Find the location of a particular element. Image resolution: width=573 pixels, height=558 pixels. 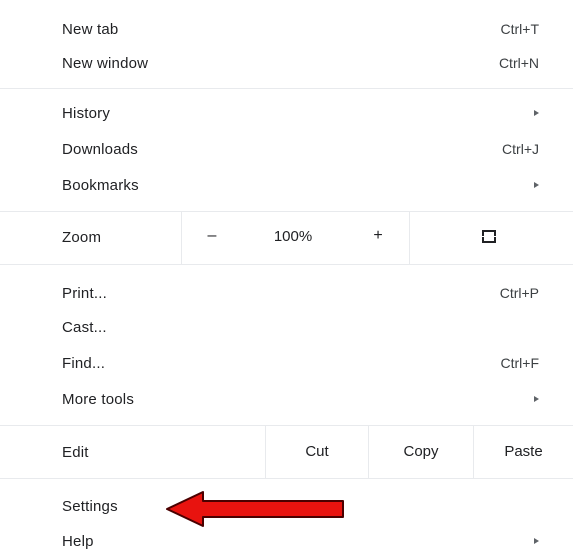

paste-button: Paste is located at coordinates (523, 451).